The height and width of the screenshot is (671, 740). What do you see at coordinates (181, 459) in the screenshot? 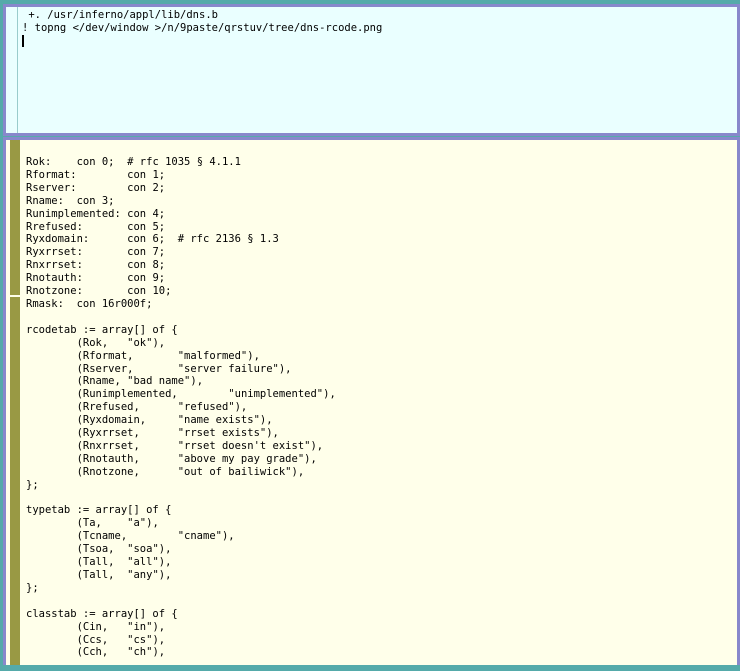
I see `code-line: (Rnotauth, "above my pay grade"),` at bounding box center [181, 459].